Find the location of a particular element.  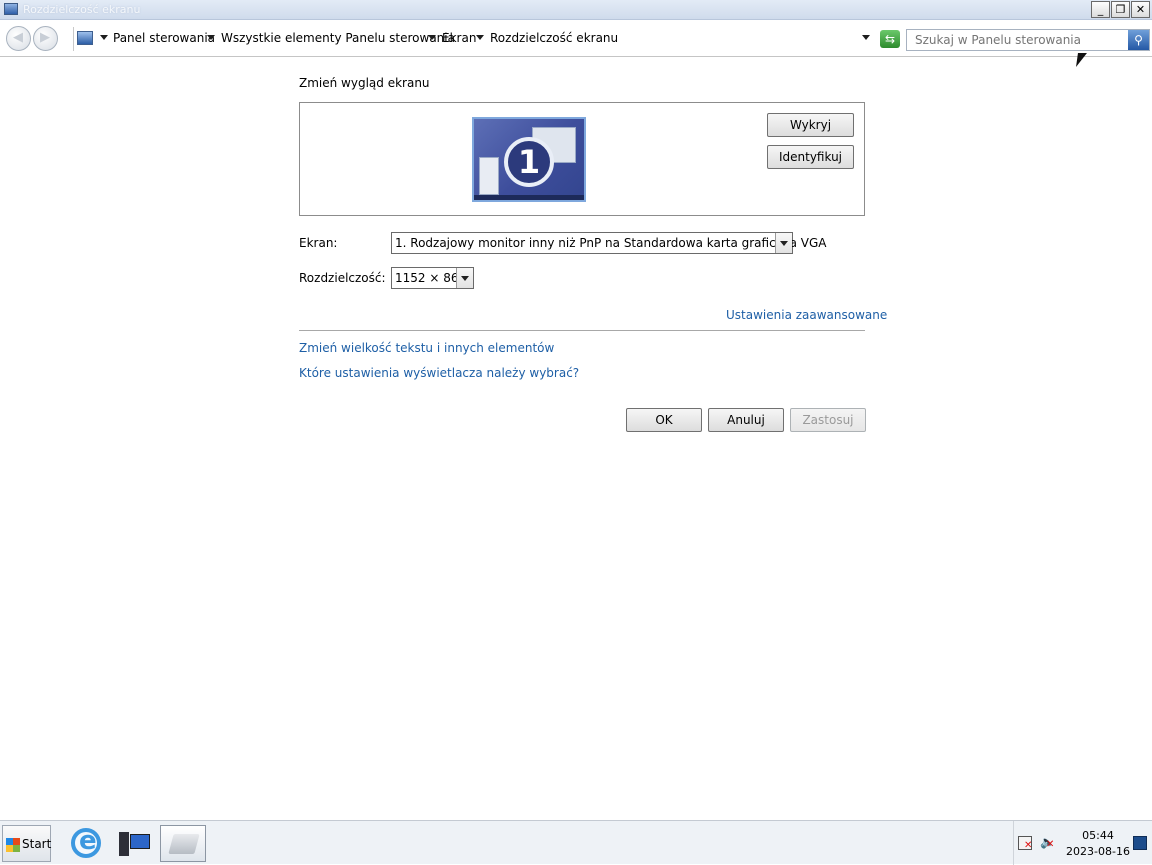

detect-button: Wykryj is located at coordinates (810, 125).